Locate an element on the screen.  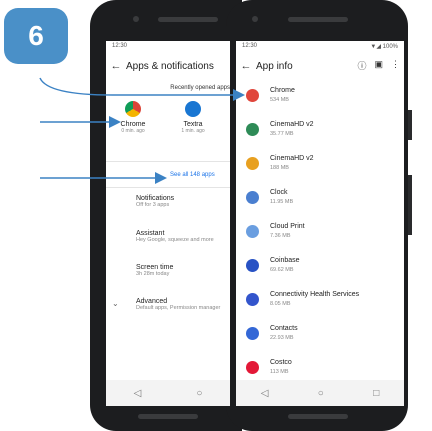
annotation-arrows is located at coordinates (142, 130).